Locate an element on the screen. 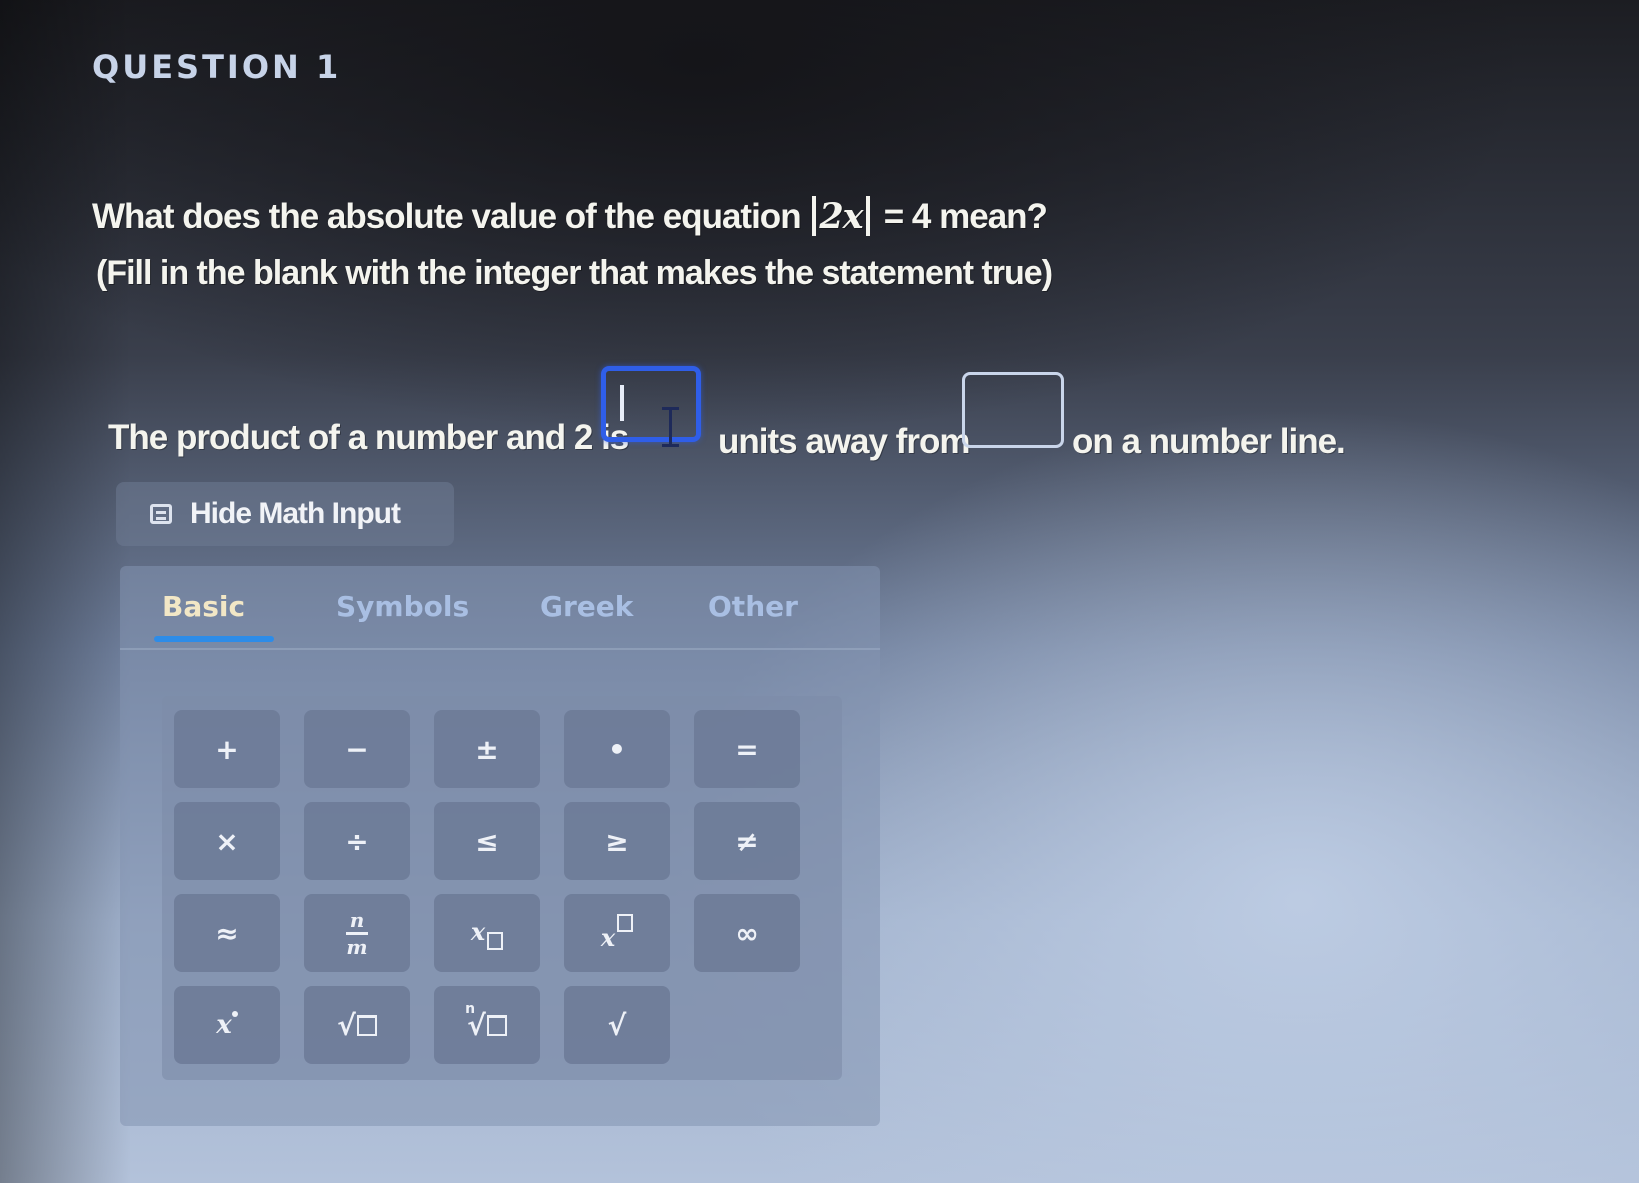 Image resolution: width=1639 pixels, height=1183 pixels. not-equal-key: ≠ is located at coordinates (747, 841).